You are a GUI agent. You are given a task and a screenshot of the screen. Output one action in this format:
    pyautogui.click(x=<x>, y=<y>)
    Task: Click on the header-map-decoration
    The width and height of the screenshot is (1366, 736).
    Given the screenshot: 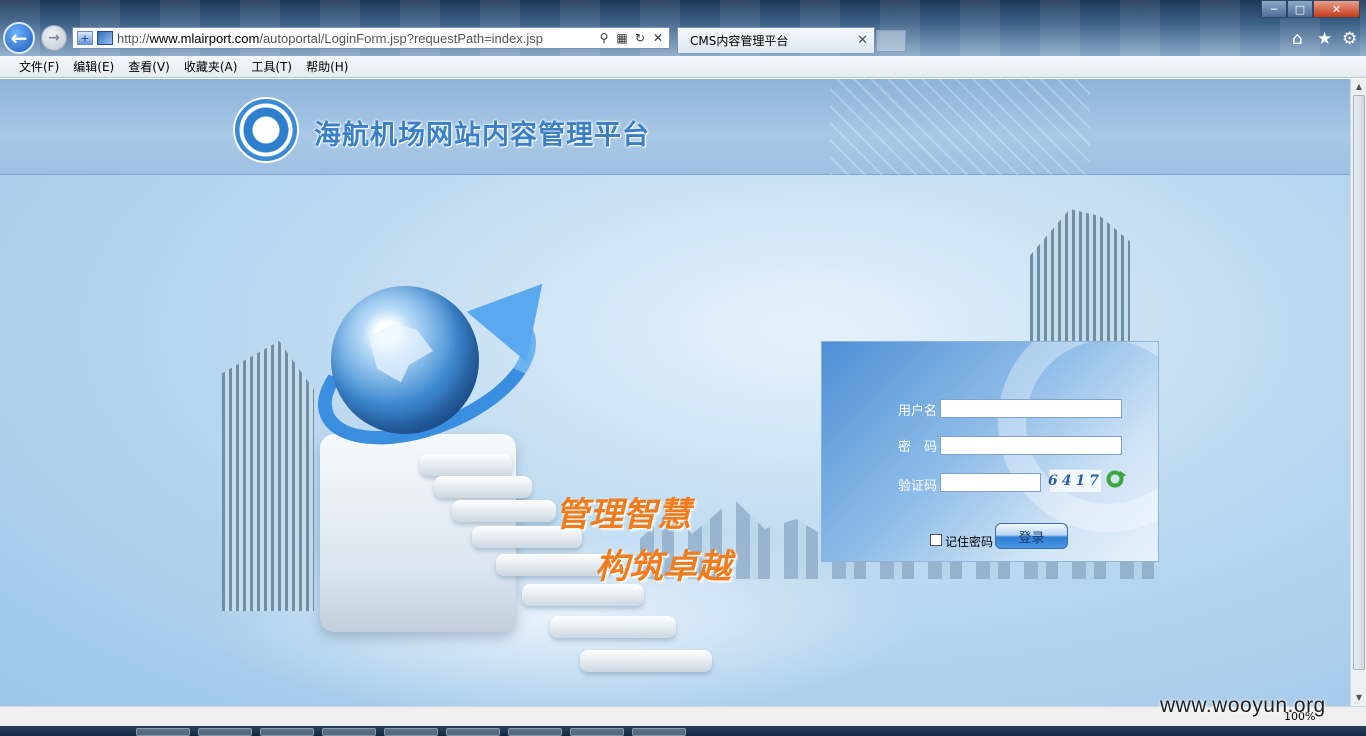 What is the action you would take?
    pyautogui.click(x=960, y=127)
    